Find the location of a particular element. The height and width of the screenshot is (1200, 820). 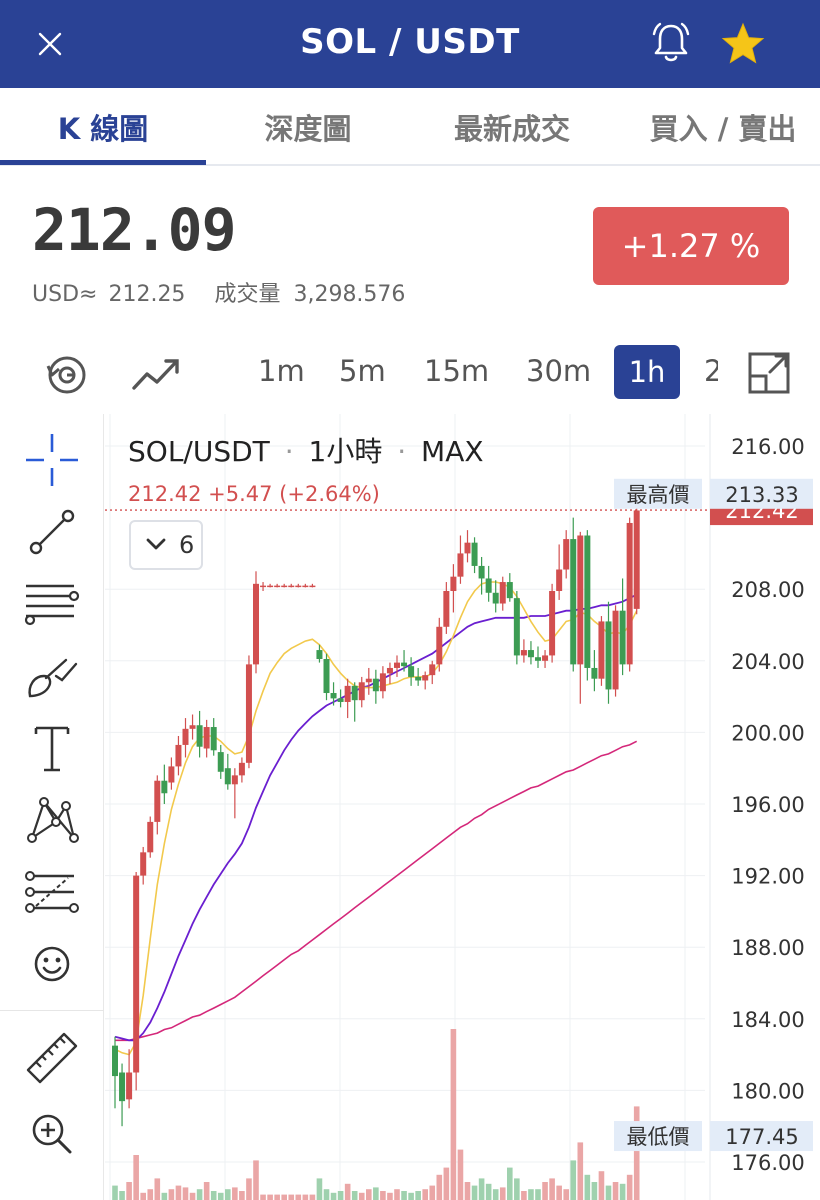

bell-icon is located at coordinates (671, 43).